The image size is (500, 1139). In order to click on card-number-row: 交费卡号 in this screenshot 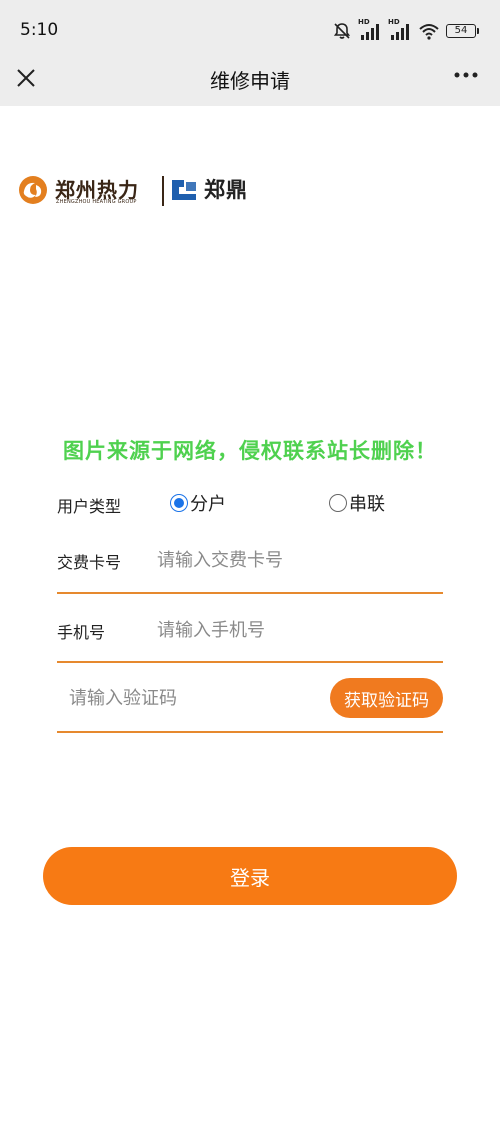, I will do `click(250, 570)`.